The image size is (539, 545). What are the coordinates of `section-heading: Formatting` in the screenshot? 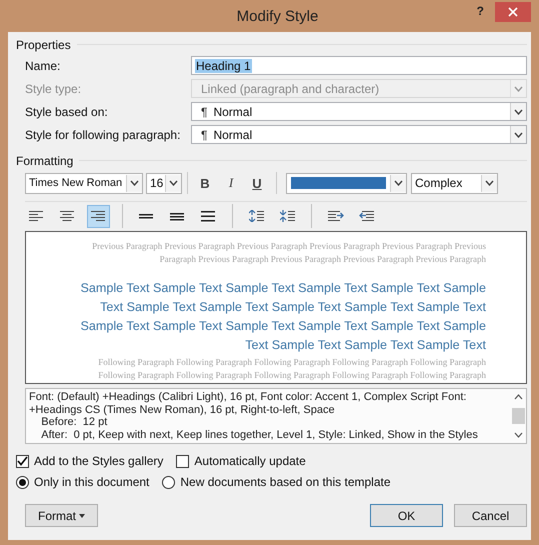 It's located at (45, 161).